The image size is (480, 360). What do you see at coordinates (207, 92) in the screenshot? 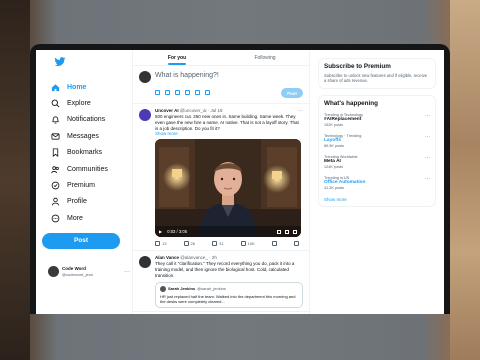
I see `location-icon` at bounding box center [207, 92].